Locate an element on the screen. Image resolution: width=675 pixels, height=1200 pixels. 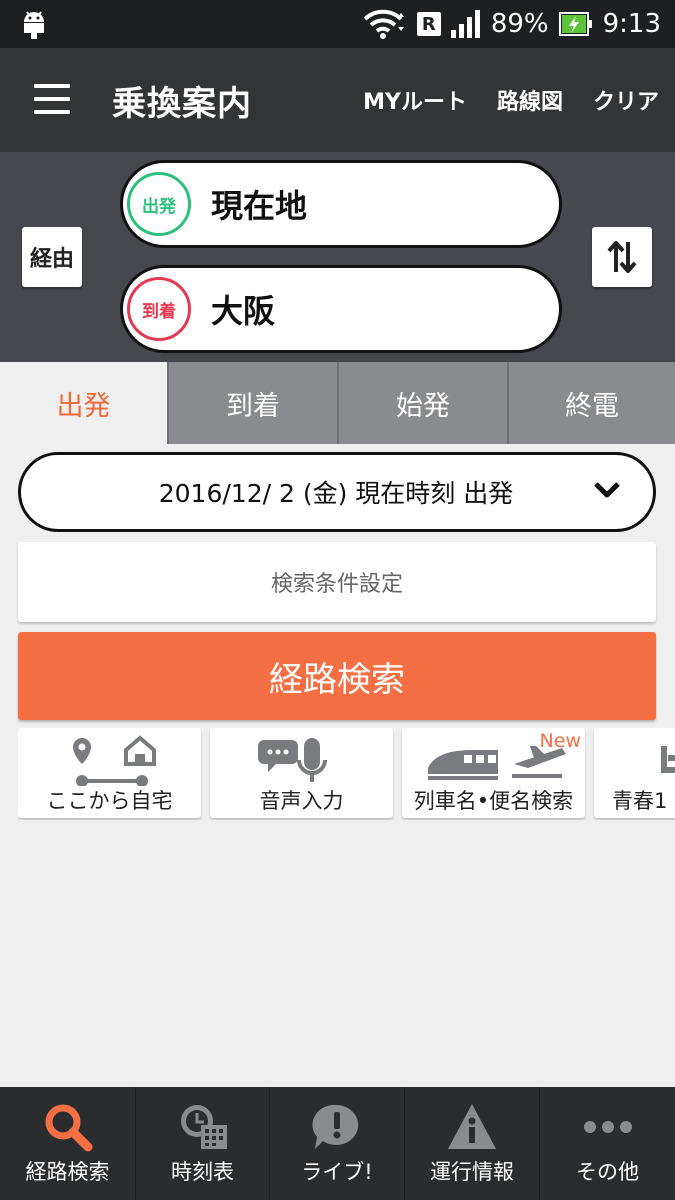
nav-live: ライブ! is located at coordinates (337, 1143).